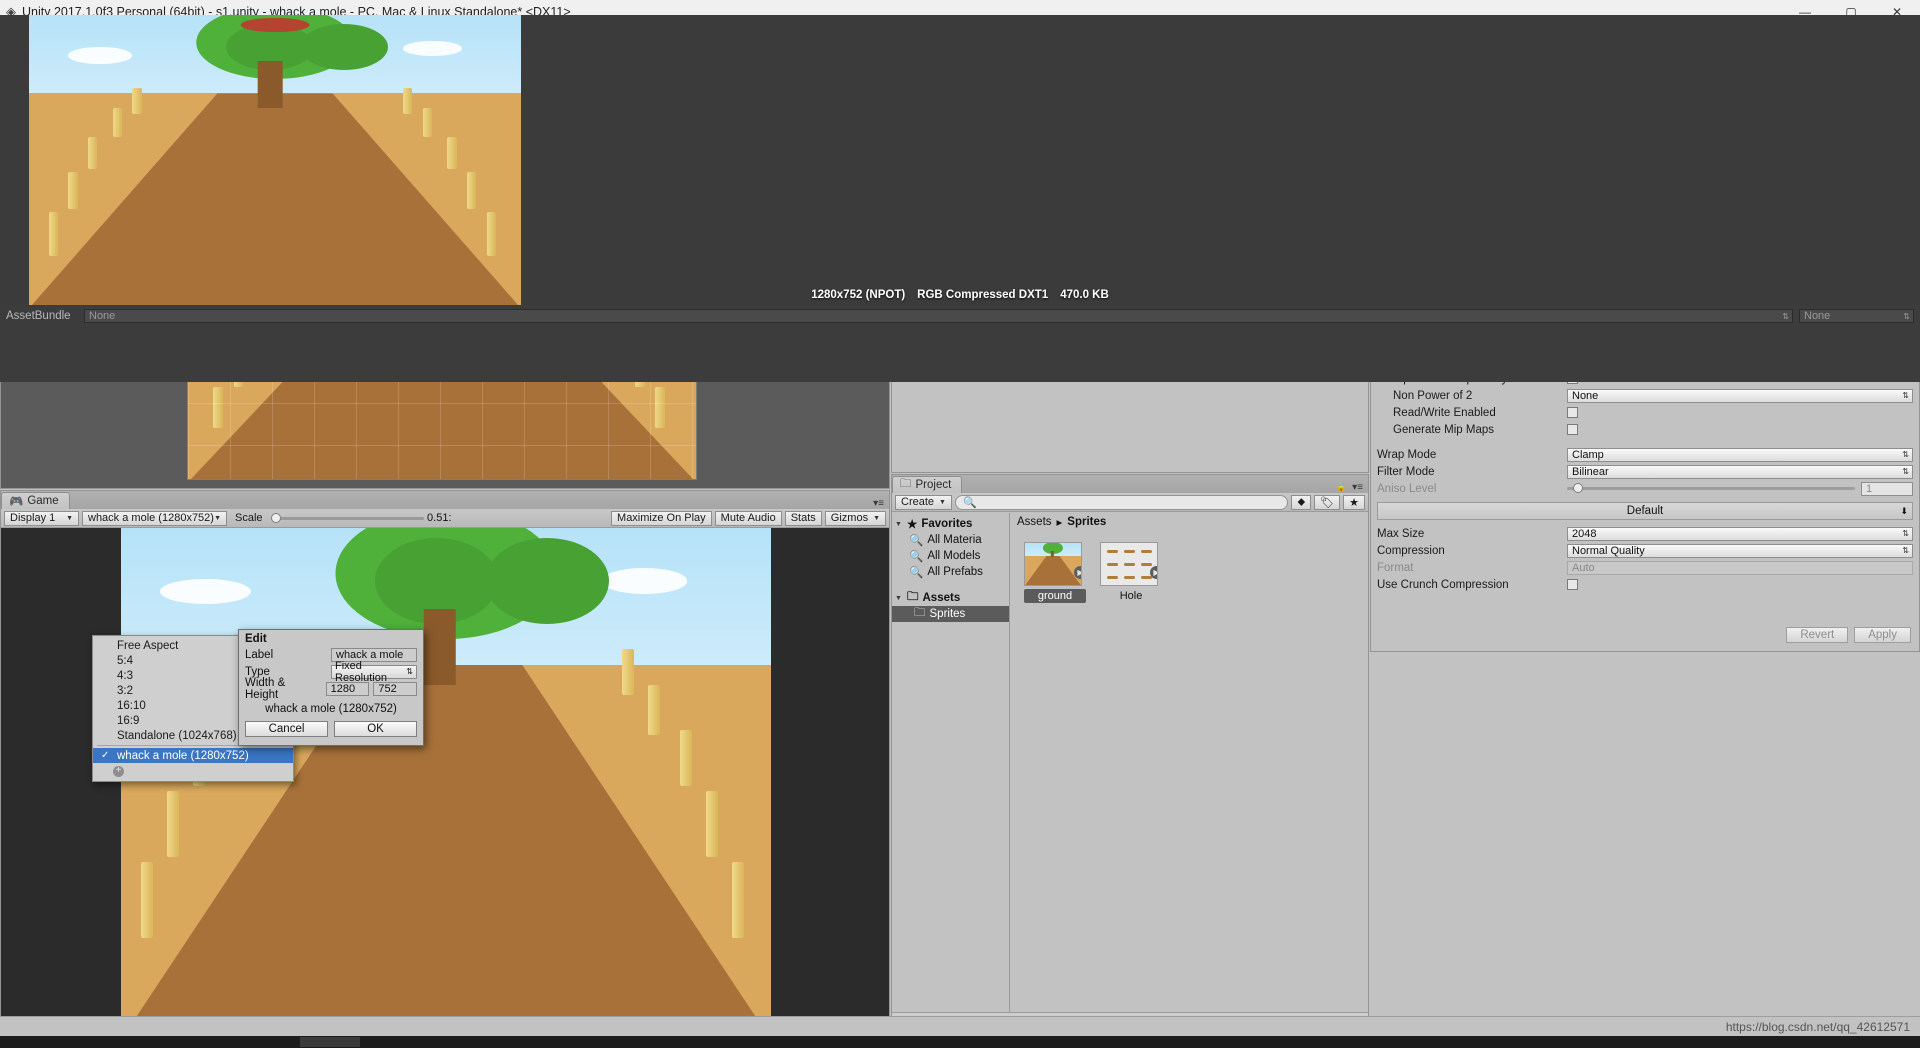 The image size is (1920, 1048). I want to click on asset-item-ground: ▶ ground, so click(1055, 572).